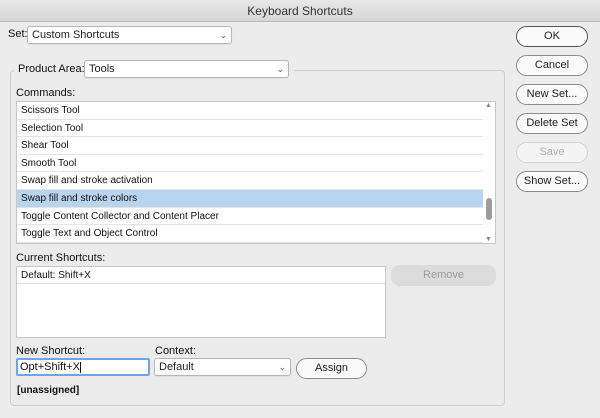 The height and width of the screenshot is (418, 600). Describe the element at coordinates (201, 302) in the screenshot. I see `current-shortcuts-list: Default: Shift+X` at that location.